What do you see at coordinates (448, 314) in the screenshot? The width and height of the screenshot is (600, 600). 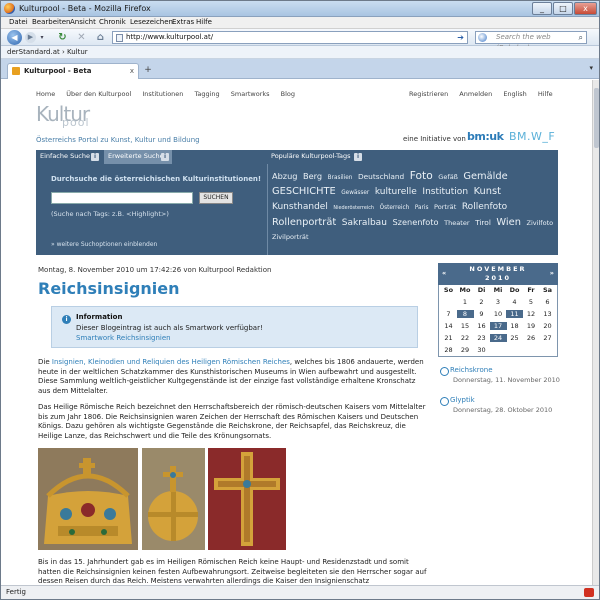 I see `calendar-day: 7` at bounding box center [448, 314].